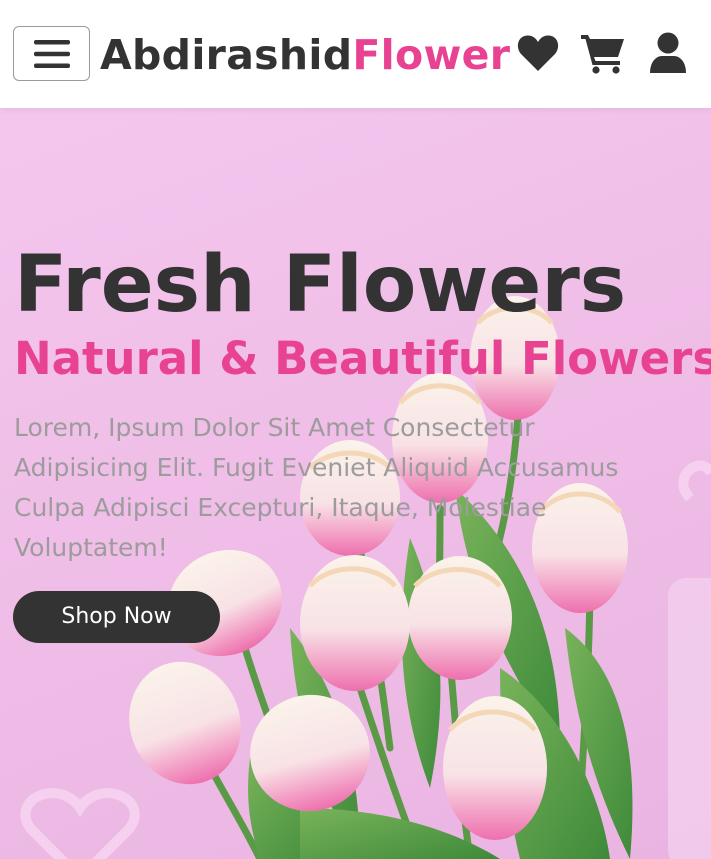 The image size is (711, 859). I want to click on logo: AbdirashidFlower, so click(305, 55).